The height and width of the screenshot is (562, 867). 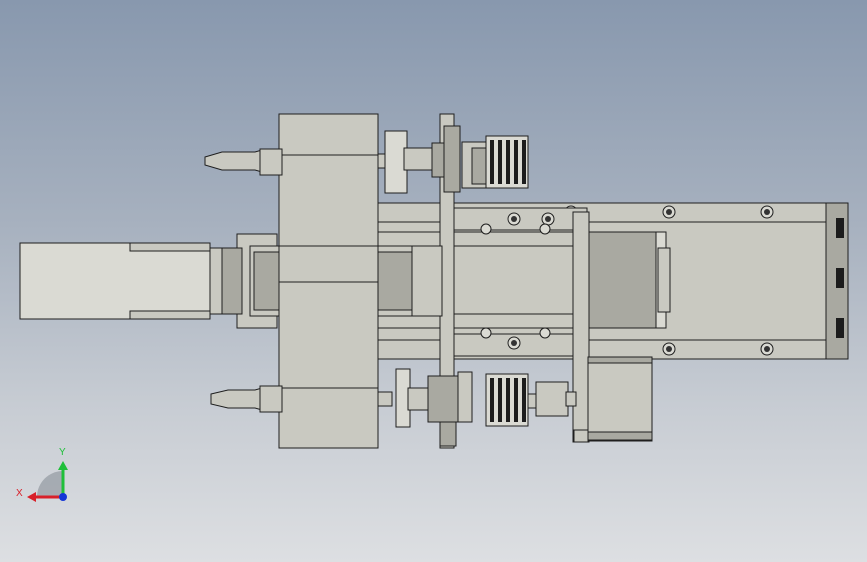 What do you see at coordinates (328, 281) in the screenshot?
I see `gearbox-block` at bounding box center [328, 281].